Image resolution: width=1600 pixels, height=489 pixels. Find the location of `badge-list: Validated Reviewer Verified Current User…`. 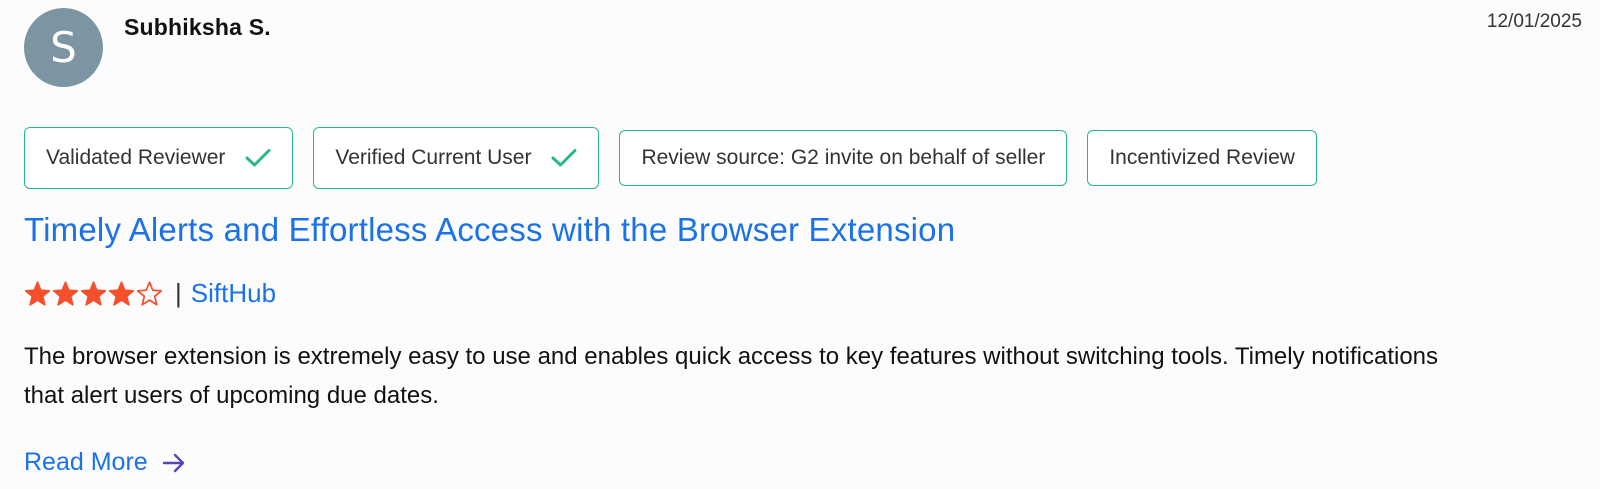

badge-list: Validated Reviewer Verified Current User… is located at coordinates (670, 158).